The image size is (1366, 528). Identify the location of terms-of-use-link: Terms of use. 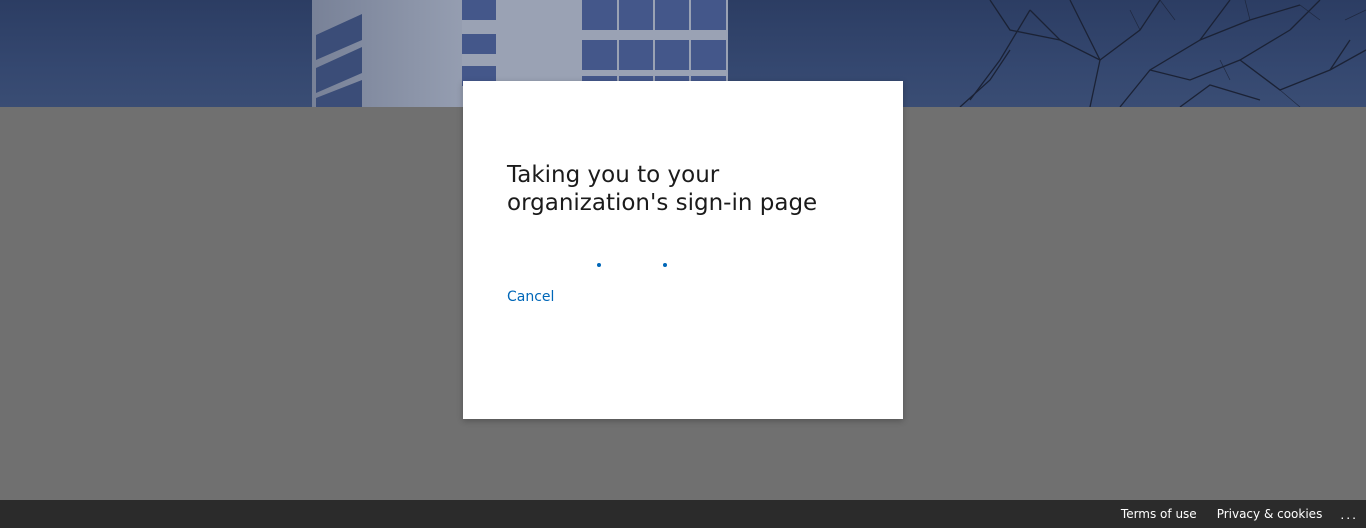
(1159, 514).